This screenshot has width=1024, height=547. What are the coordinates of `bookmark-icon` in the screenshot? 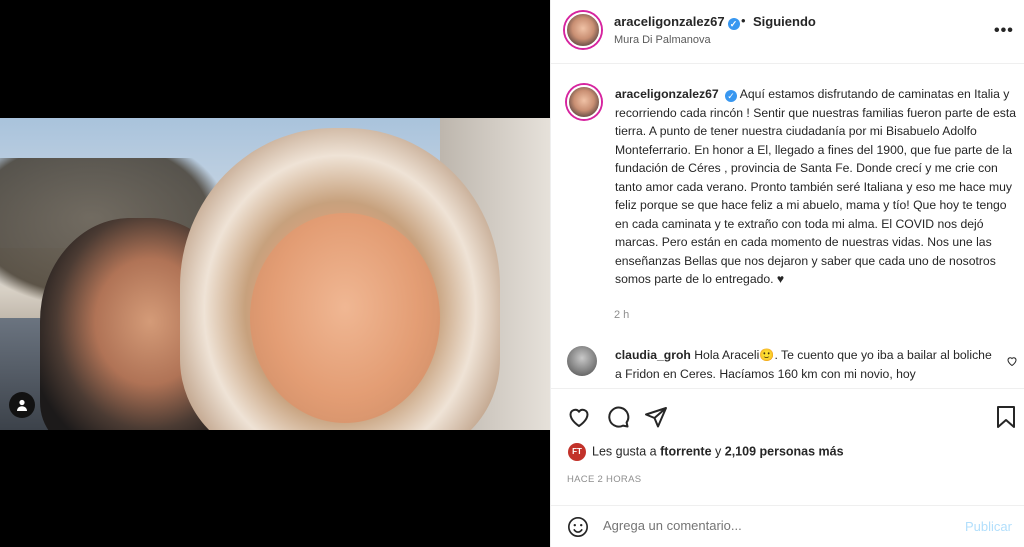 It's located at (1006, 417).